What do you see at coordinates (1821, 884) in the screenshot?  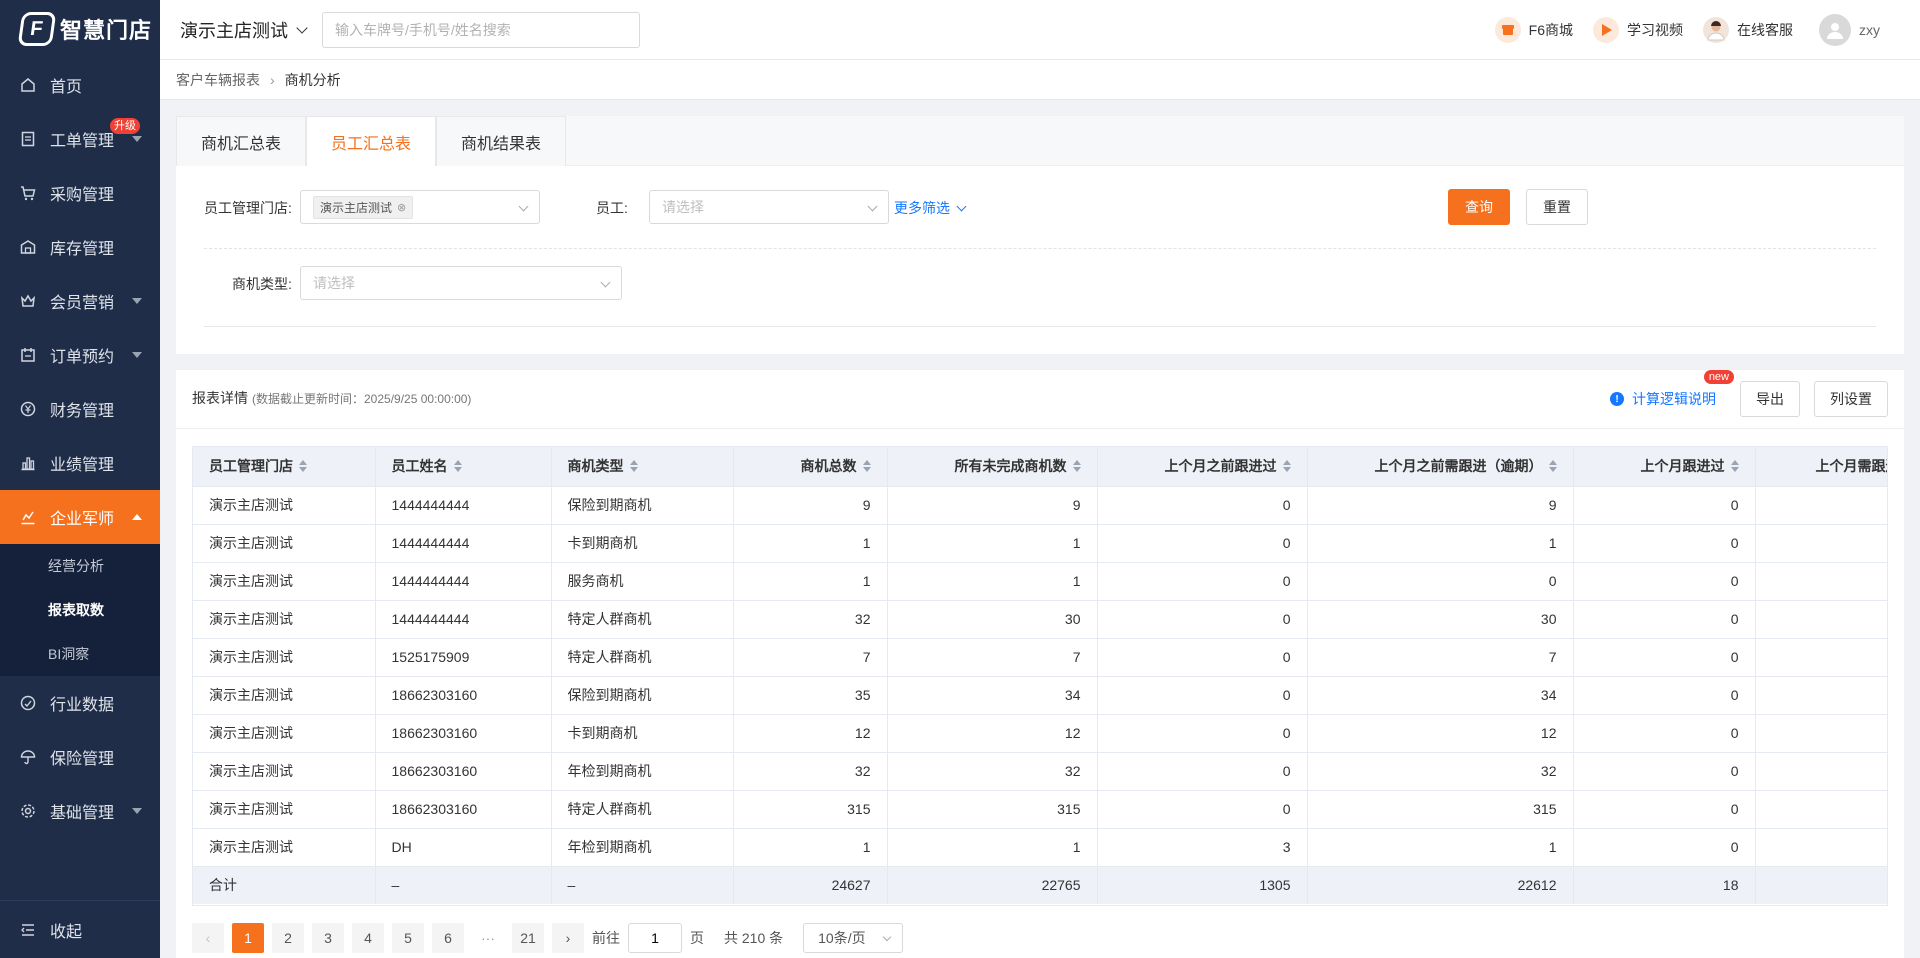 I see `table-cell` at bounding box center [1821, 884].